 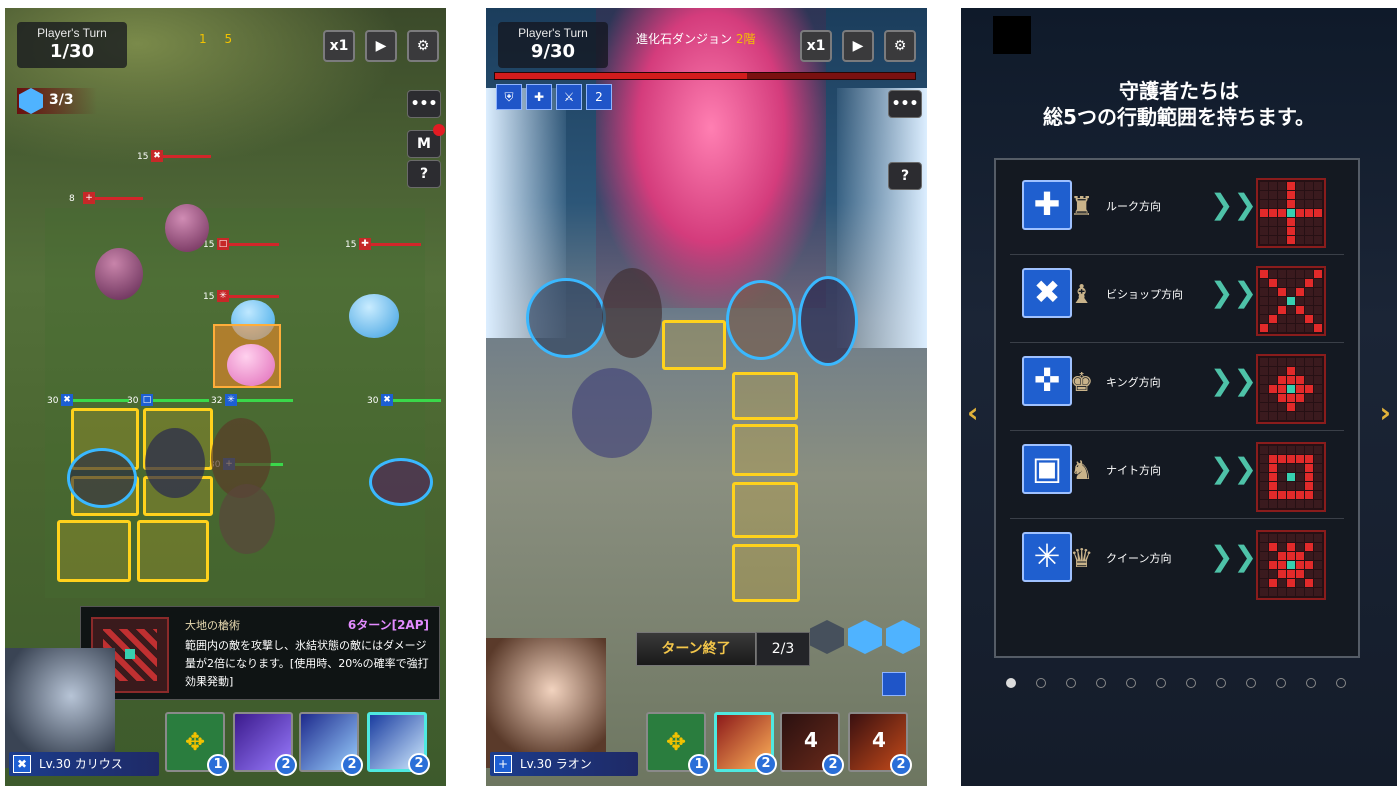 I want to click on range-name: ルーク方向, so click(x=1133, y=206).